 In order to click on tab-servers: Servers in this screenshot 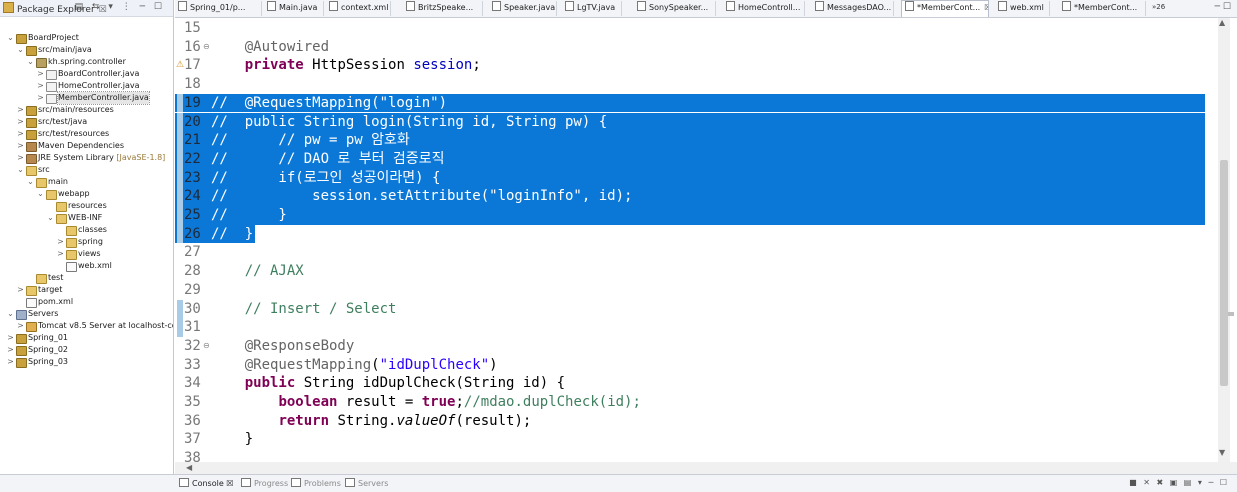, I will do `click(366, 484)`.